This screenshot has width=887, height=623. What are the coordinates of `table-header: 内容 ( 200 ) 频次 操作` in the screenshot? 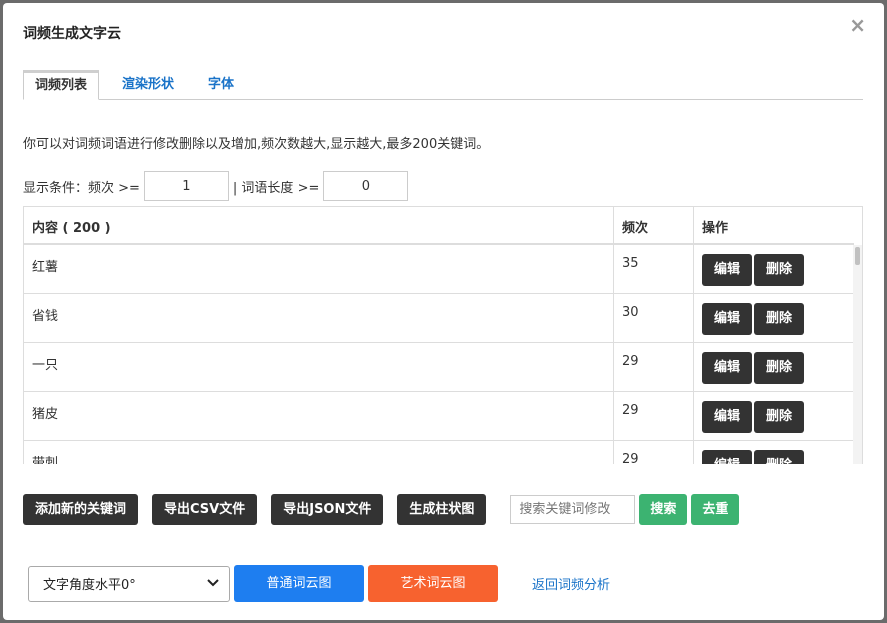 It's located at (439, 226).